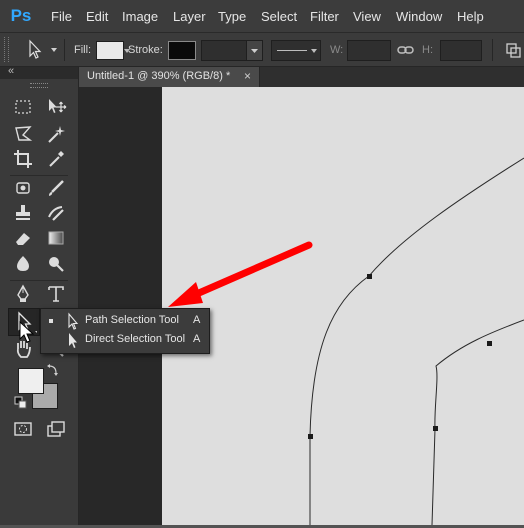 This screenshot has height=528, width=524. Describe the element at coordinates (31, 381) in the screenshot. I see `foreground-color-swatch` at that location.